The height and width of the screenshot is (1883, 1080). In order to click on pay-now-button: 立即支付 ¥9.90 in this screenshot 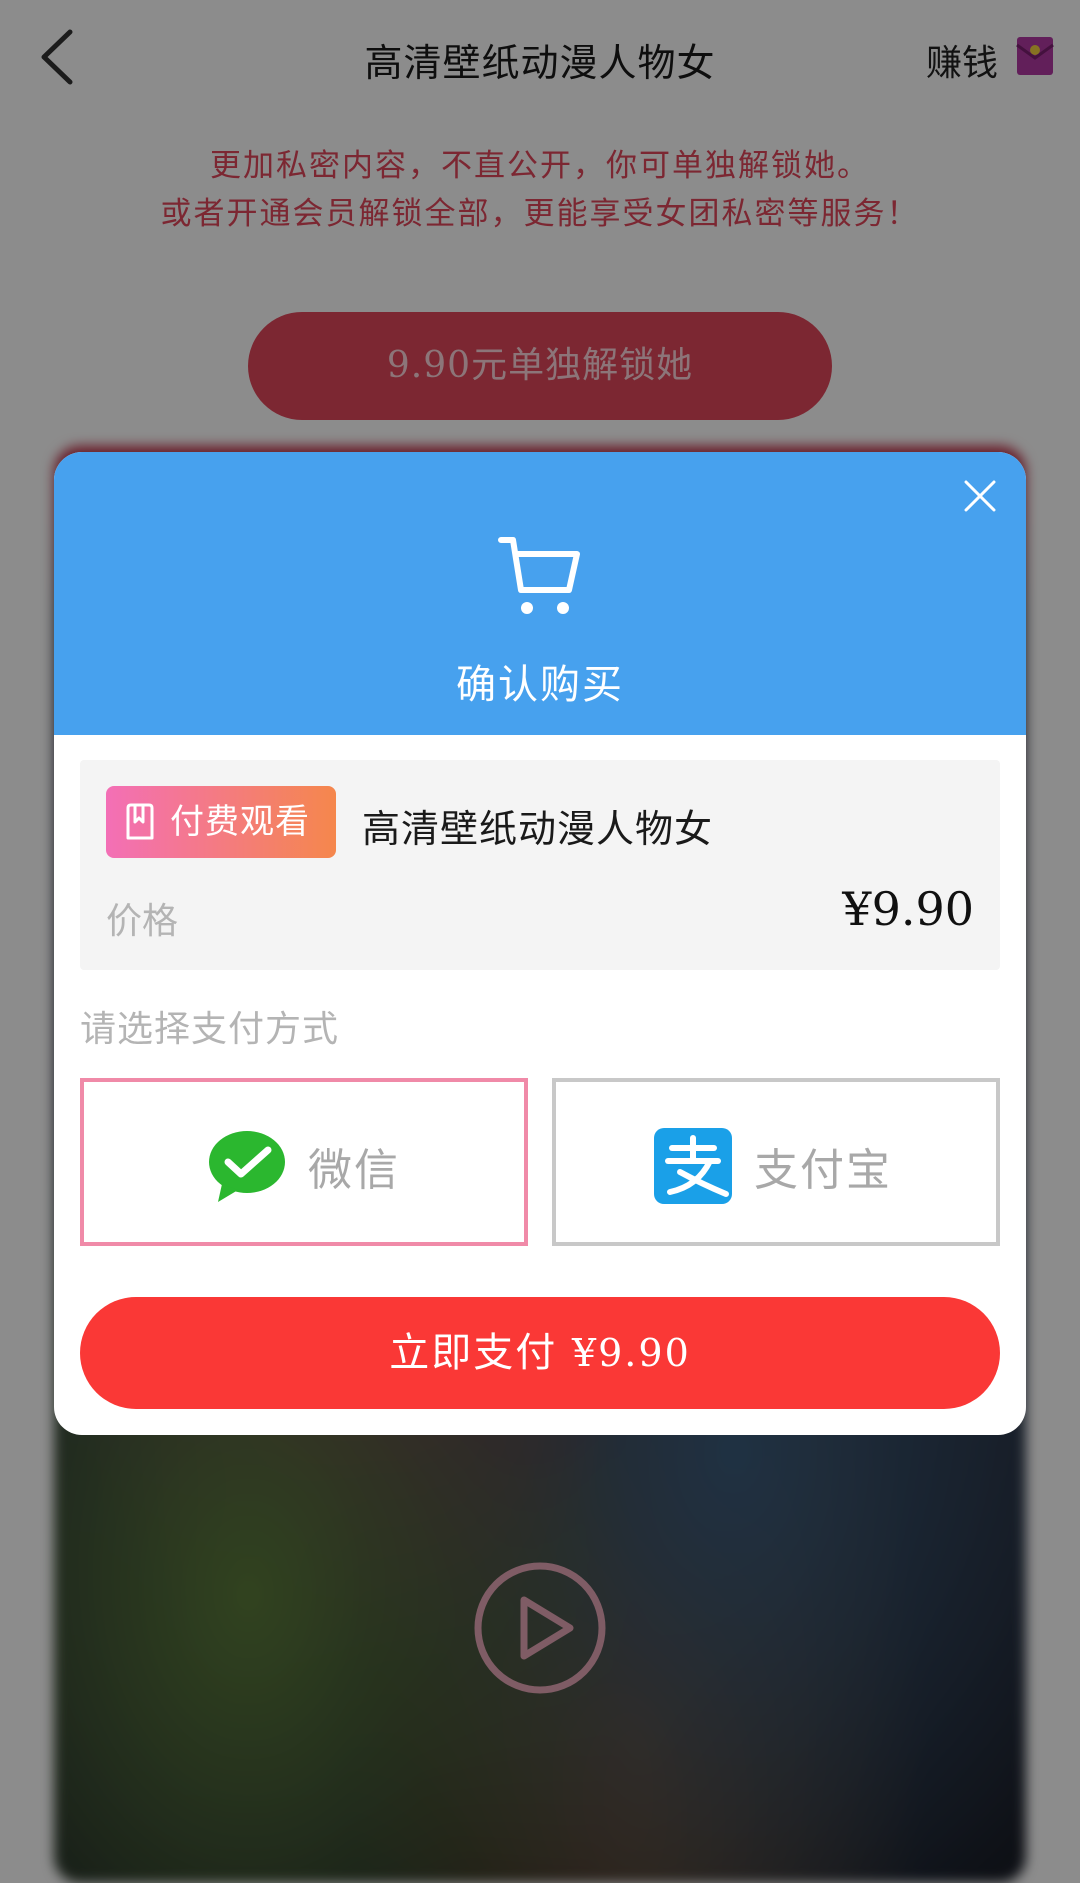, I will do `click(540, 1353)`.